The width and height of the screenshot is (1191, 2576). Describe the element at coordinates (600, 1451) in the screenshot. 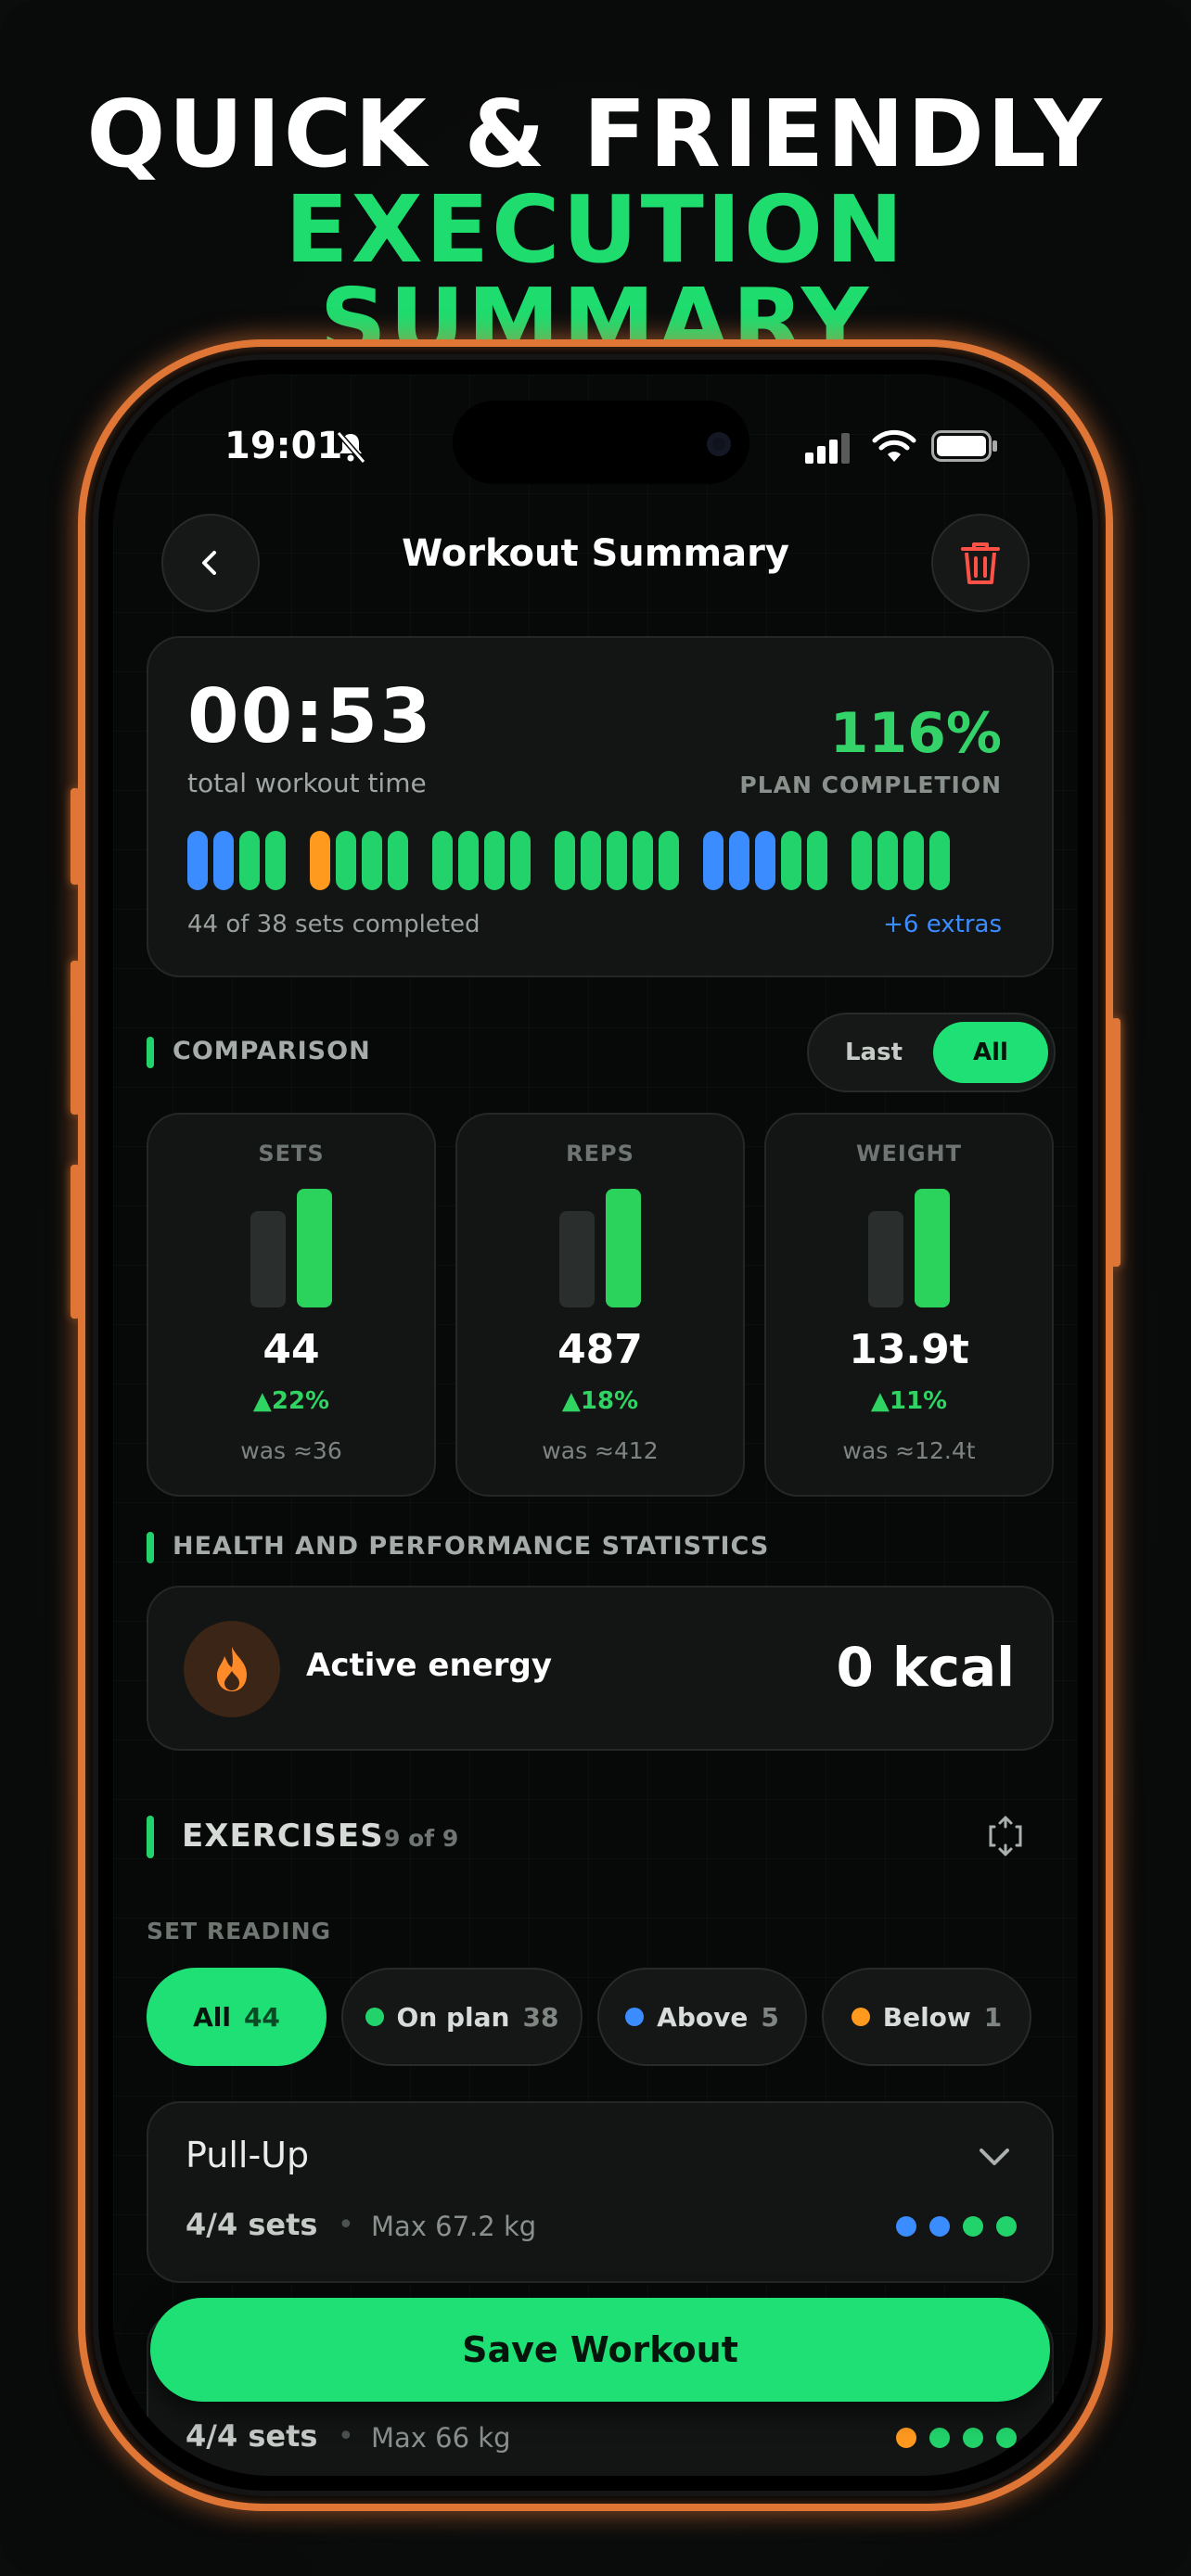

I see `comparison-previous: was ≈412` at that location.